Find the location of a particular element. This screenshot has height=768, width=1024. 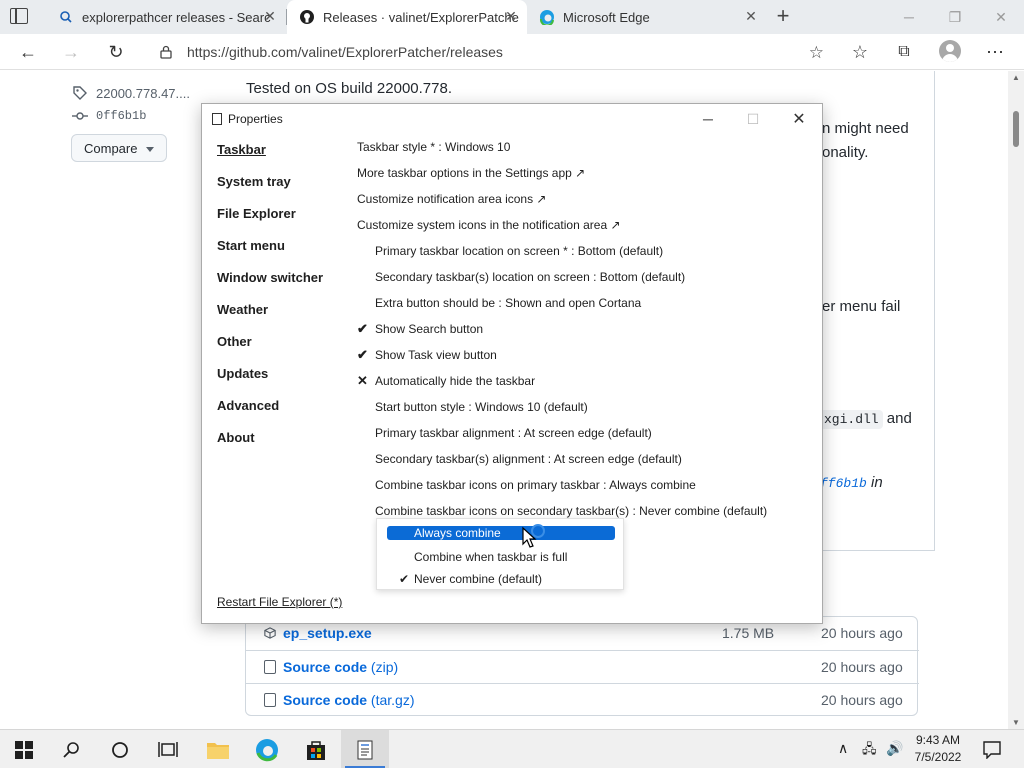

close-window-icon: ✕ is located at coordinates (1001, 17).